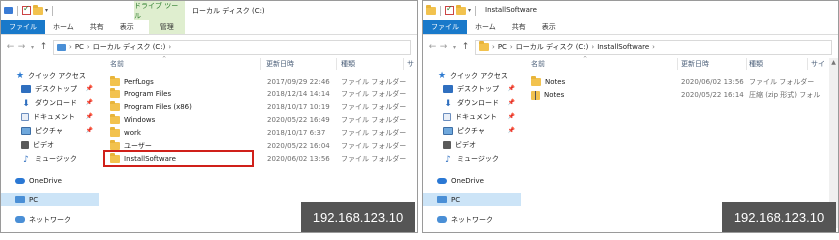 This screenshot has width=839, height=240. Describe the element at coordinates (818, 64) in the screenshot. I see `column-header-size: サイ` at that location.